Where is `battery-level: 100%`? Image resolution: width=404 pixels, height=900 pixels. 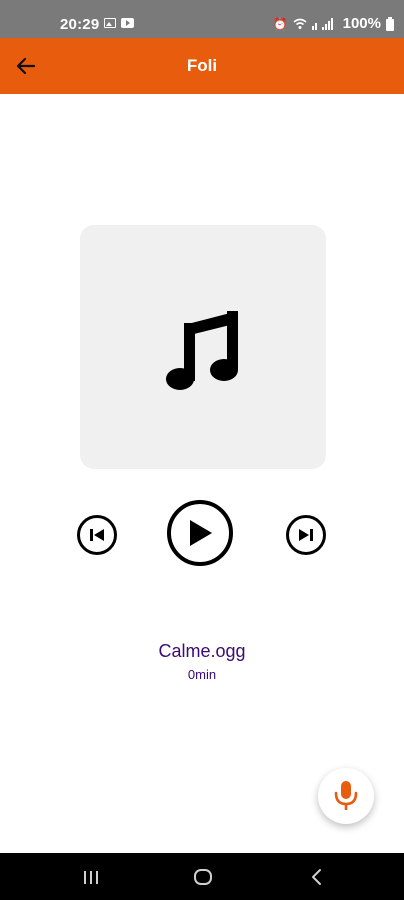
battery-level: 100% is located at coordinates (361, 23).